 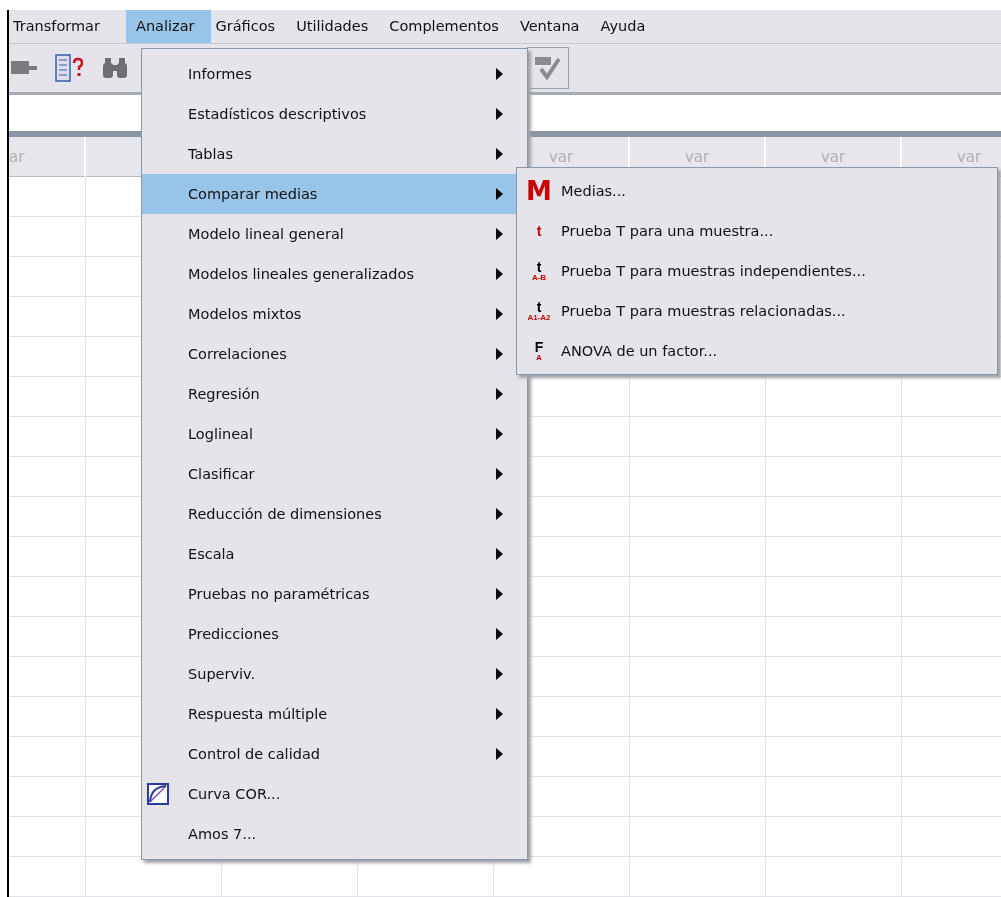 What do you see at coordinates (539, 231) in the screenshot?
I see `statistic-icon: t` at bounding box center [539, 231].